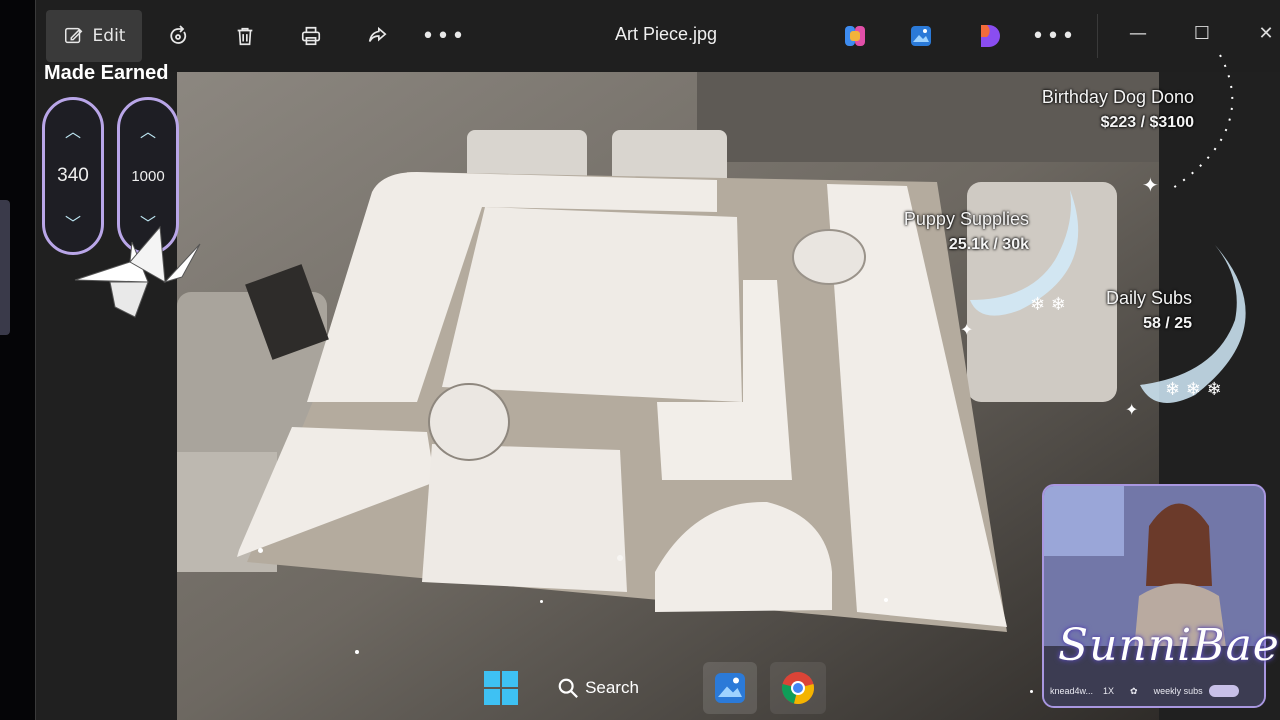 This screenshot has height=720, width=1280. I want to click on rotate-icon, so click(178, 34).